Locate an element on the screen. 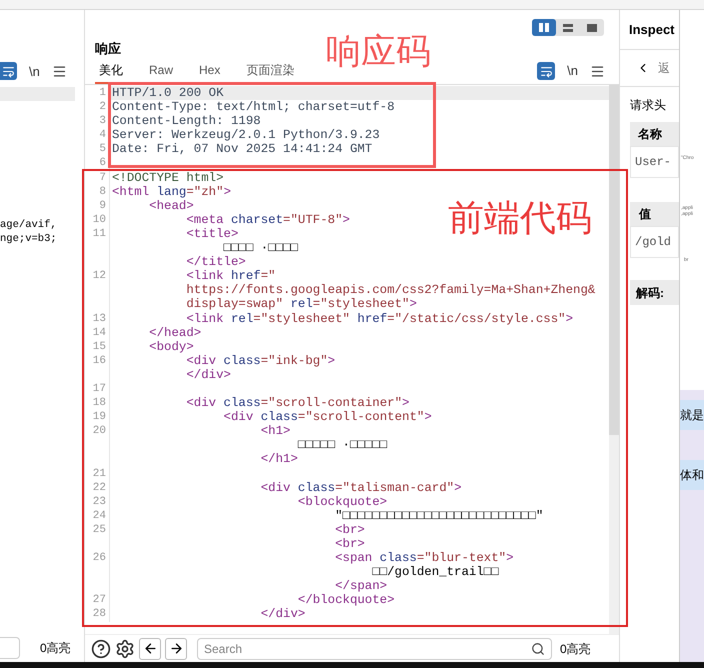 The image size is (704, 668). columns-icon is located at coordinates (544, 27).